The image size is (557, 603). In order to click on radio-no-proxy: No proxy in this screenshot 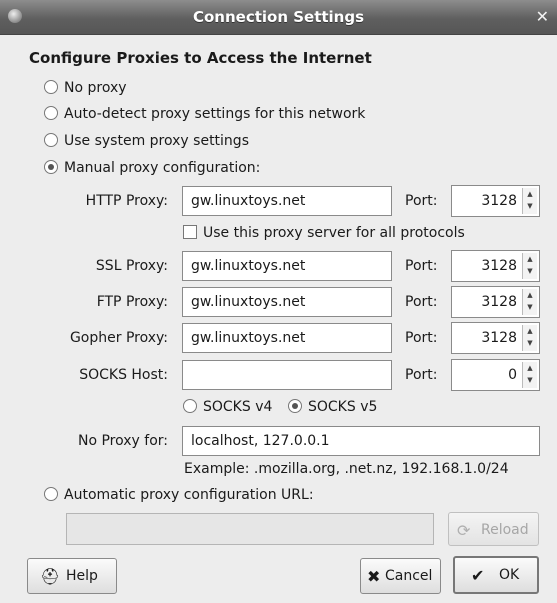, I will do `click(85, 88)`.